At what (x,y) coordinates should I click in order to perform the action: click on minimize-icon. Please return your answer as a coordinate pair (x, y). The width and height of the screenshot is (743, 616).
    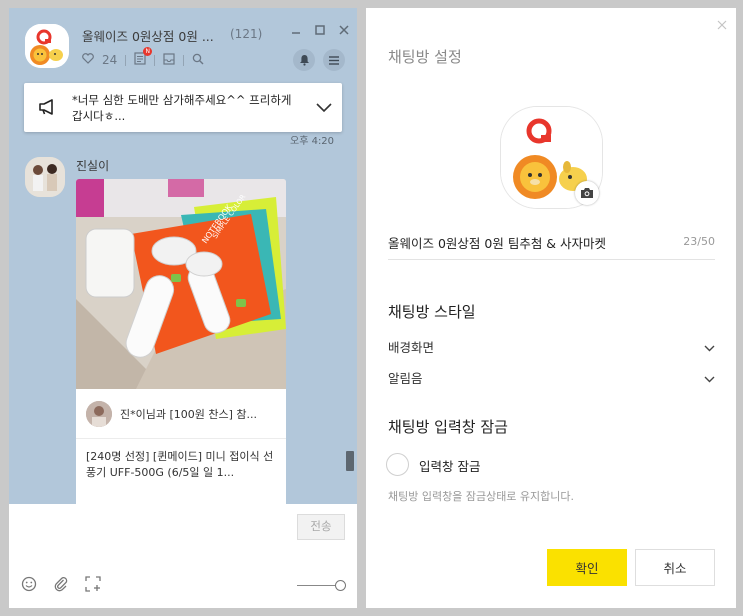
    Looking at the image, I should click on (296, 27).